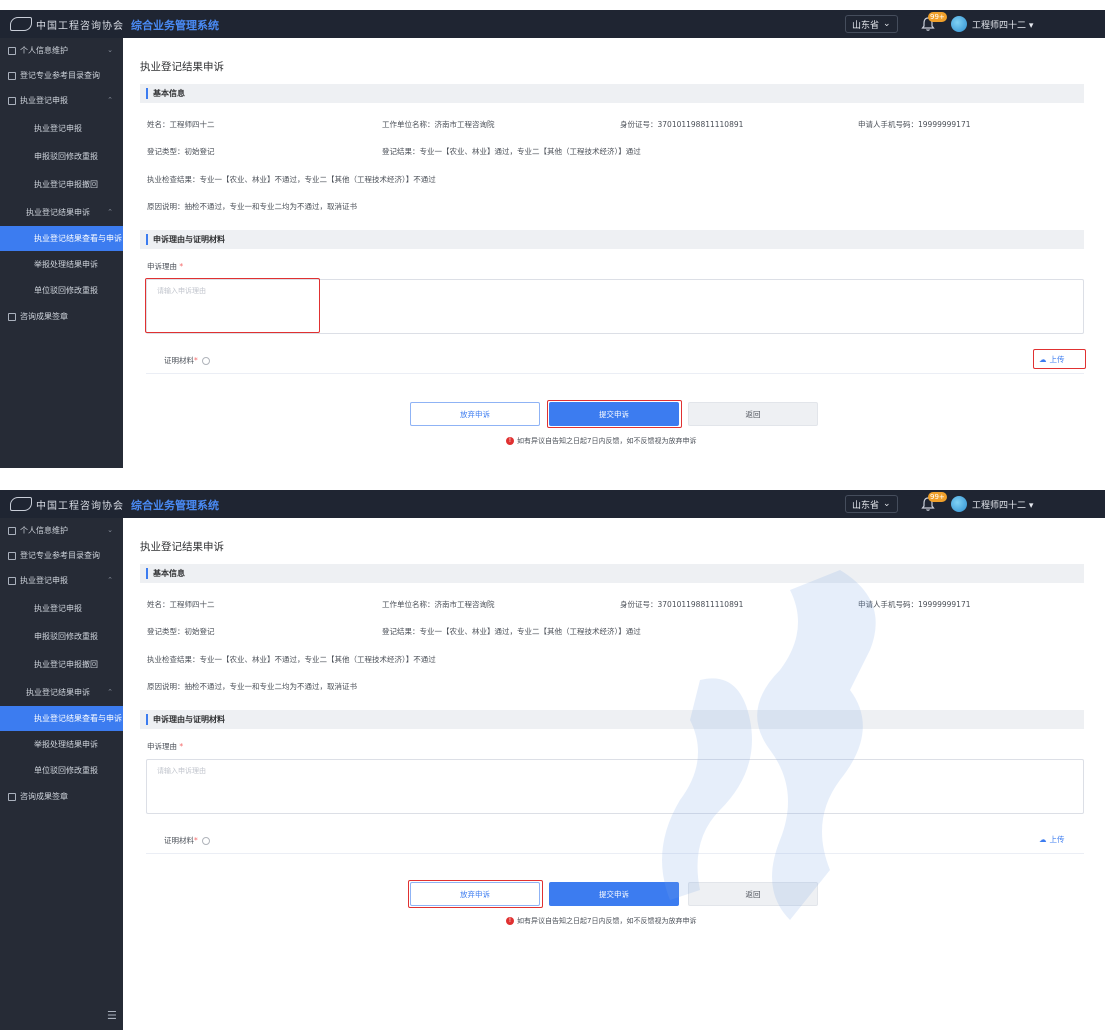 This screenshot has width=1105, height=1030. I want to click on section-title: 申诉理由与证明材料, so click(189, 719).